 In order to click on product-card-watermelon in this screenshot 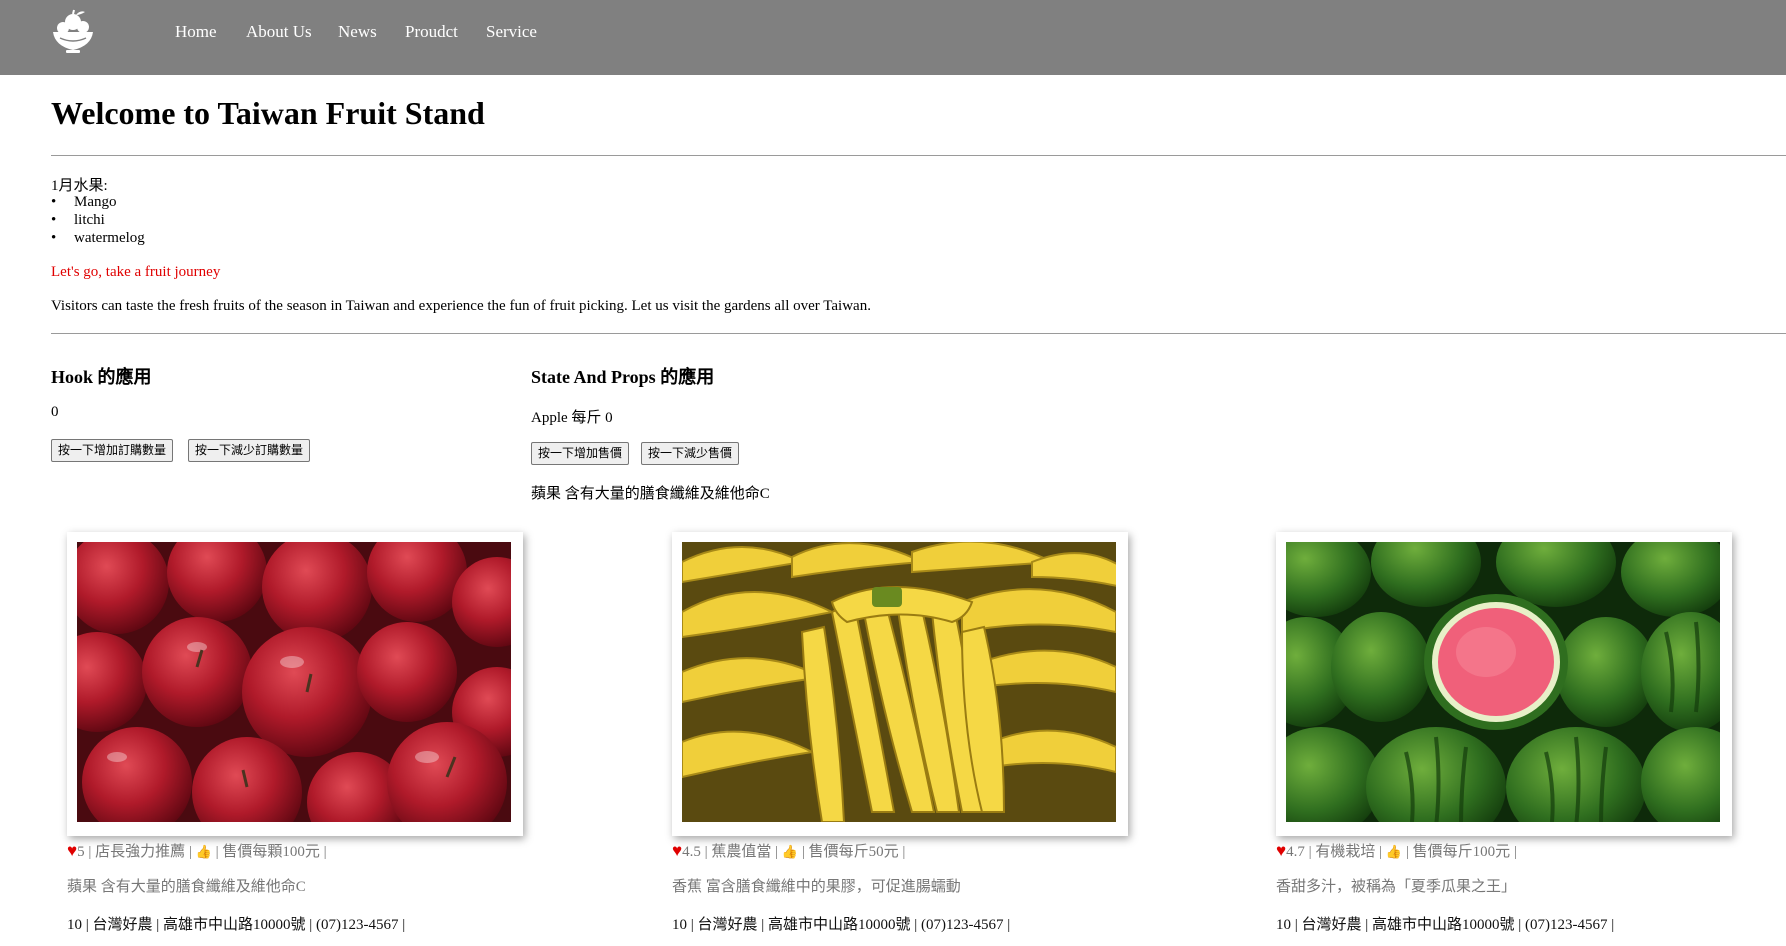, I will do `click(1504, 684)`.